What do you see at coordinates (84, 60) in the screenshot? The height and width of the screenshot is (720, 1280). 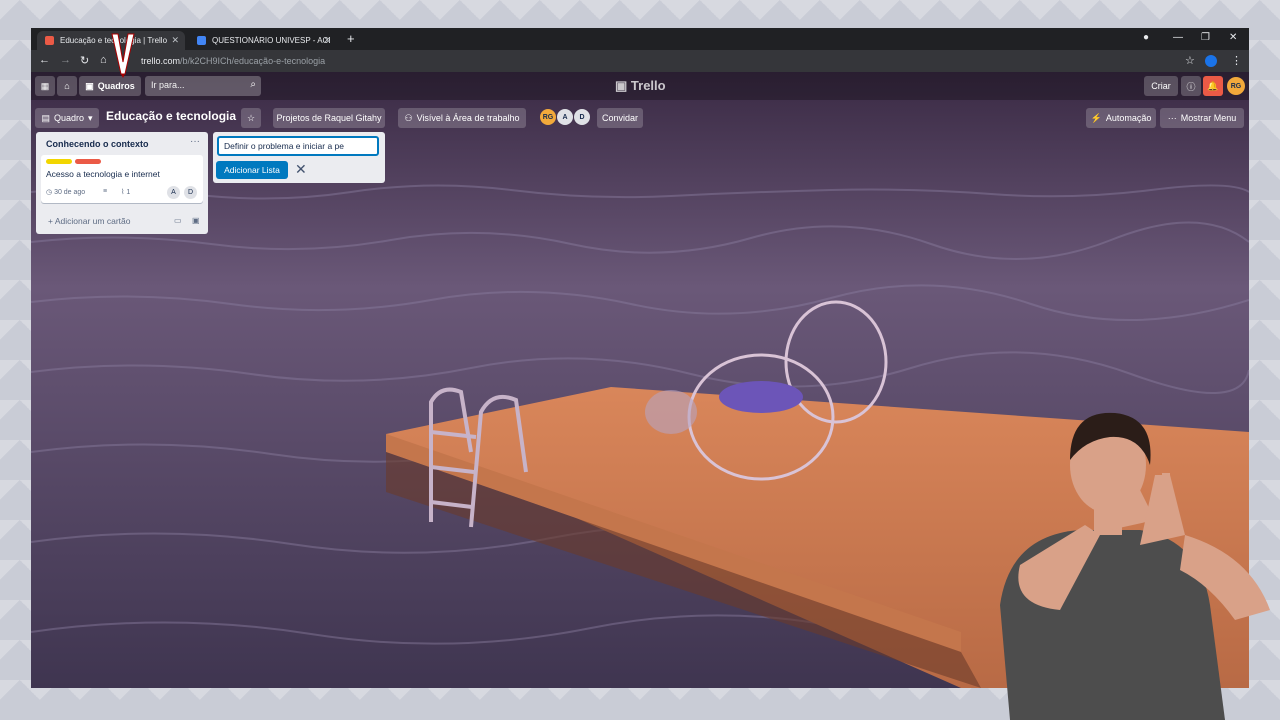 I see `reload-icon: ↻` at bounding box center [84, 60].